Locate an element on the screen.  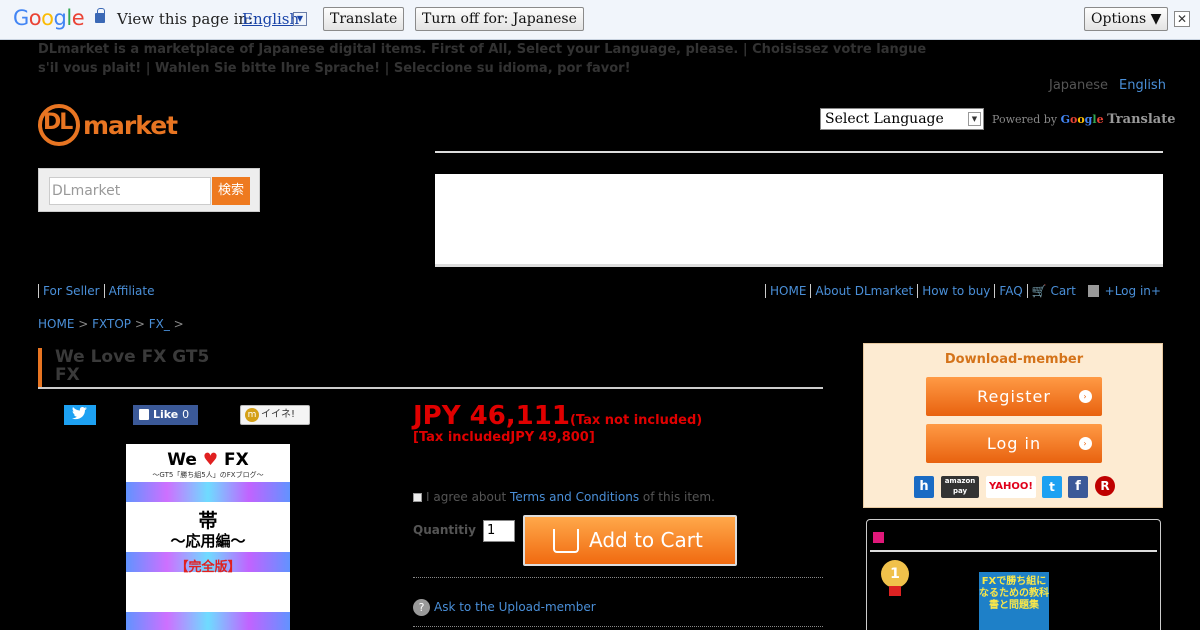
breadcrumb-home: HOME is located at coordinates (56, 324).